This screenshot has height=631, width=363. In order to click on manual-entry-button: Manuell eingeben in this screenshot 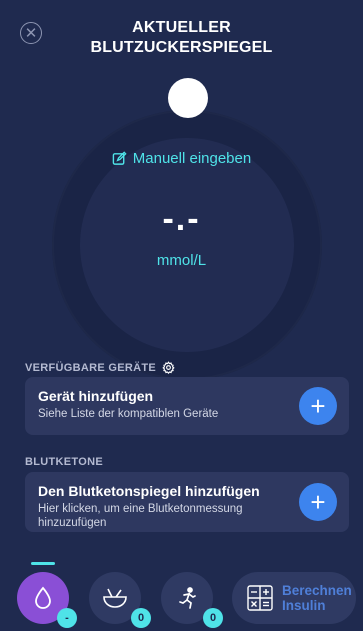, I will do `click(181, 158)`.